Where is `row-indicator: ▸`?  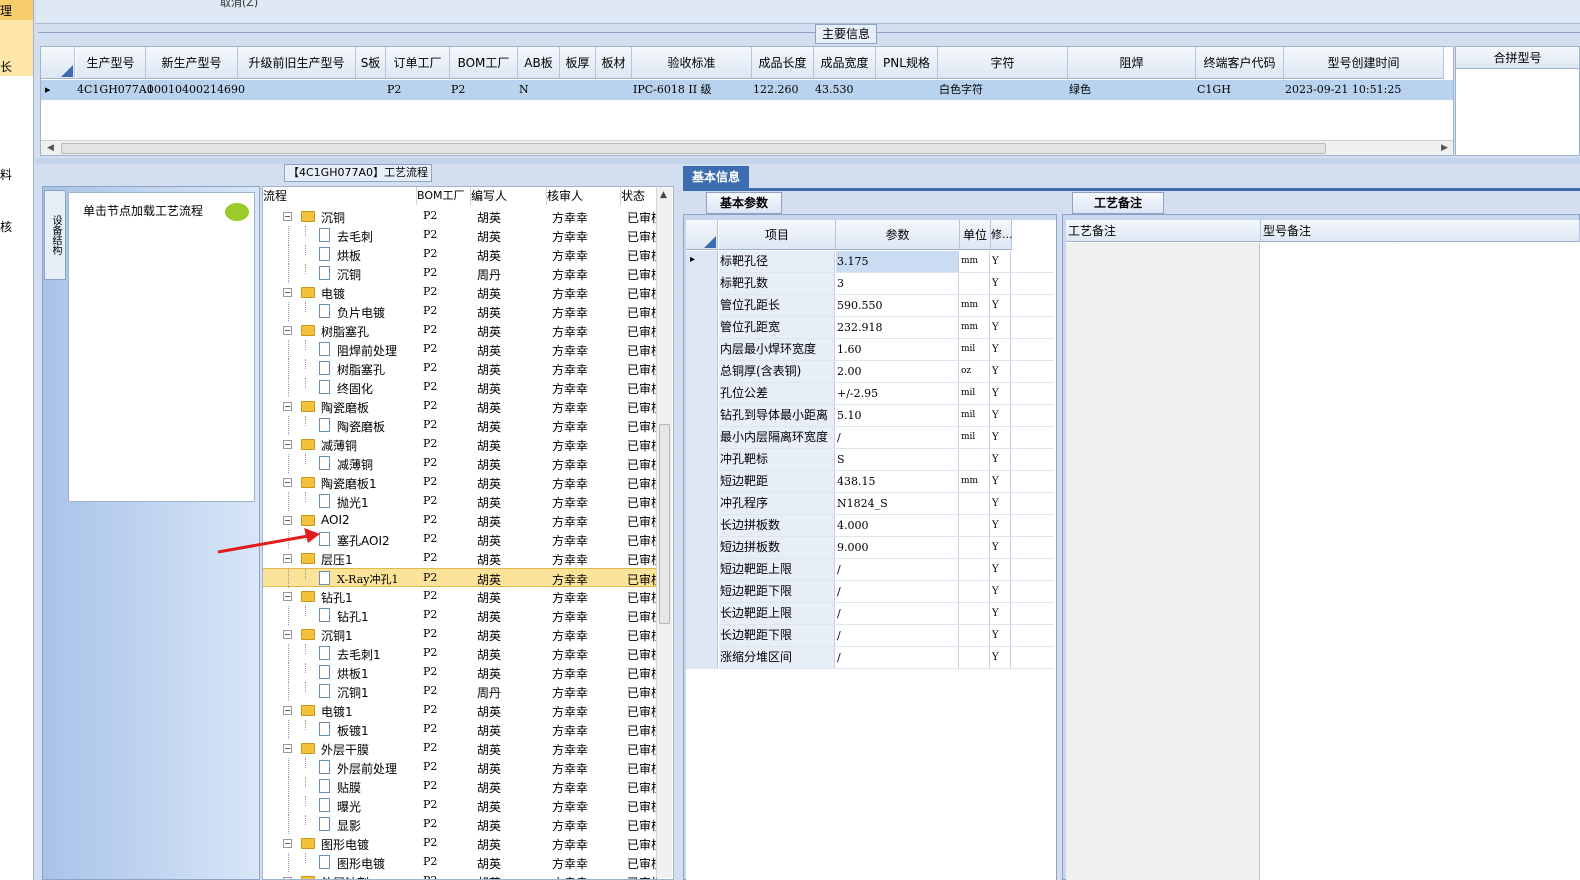
row-indicator: ▸ is located at coordinates (702, 261).